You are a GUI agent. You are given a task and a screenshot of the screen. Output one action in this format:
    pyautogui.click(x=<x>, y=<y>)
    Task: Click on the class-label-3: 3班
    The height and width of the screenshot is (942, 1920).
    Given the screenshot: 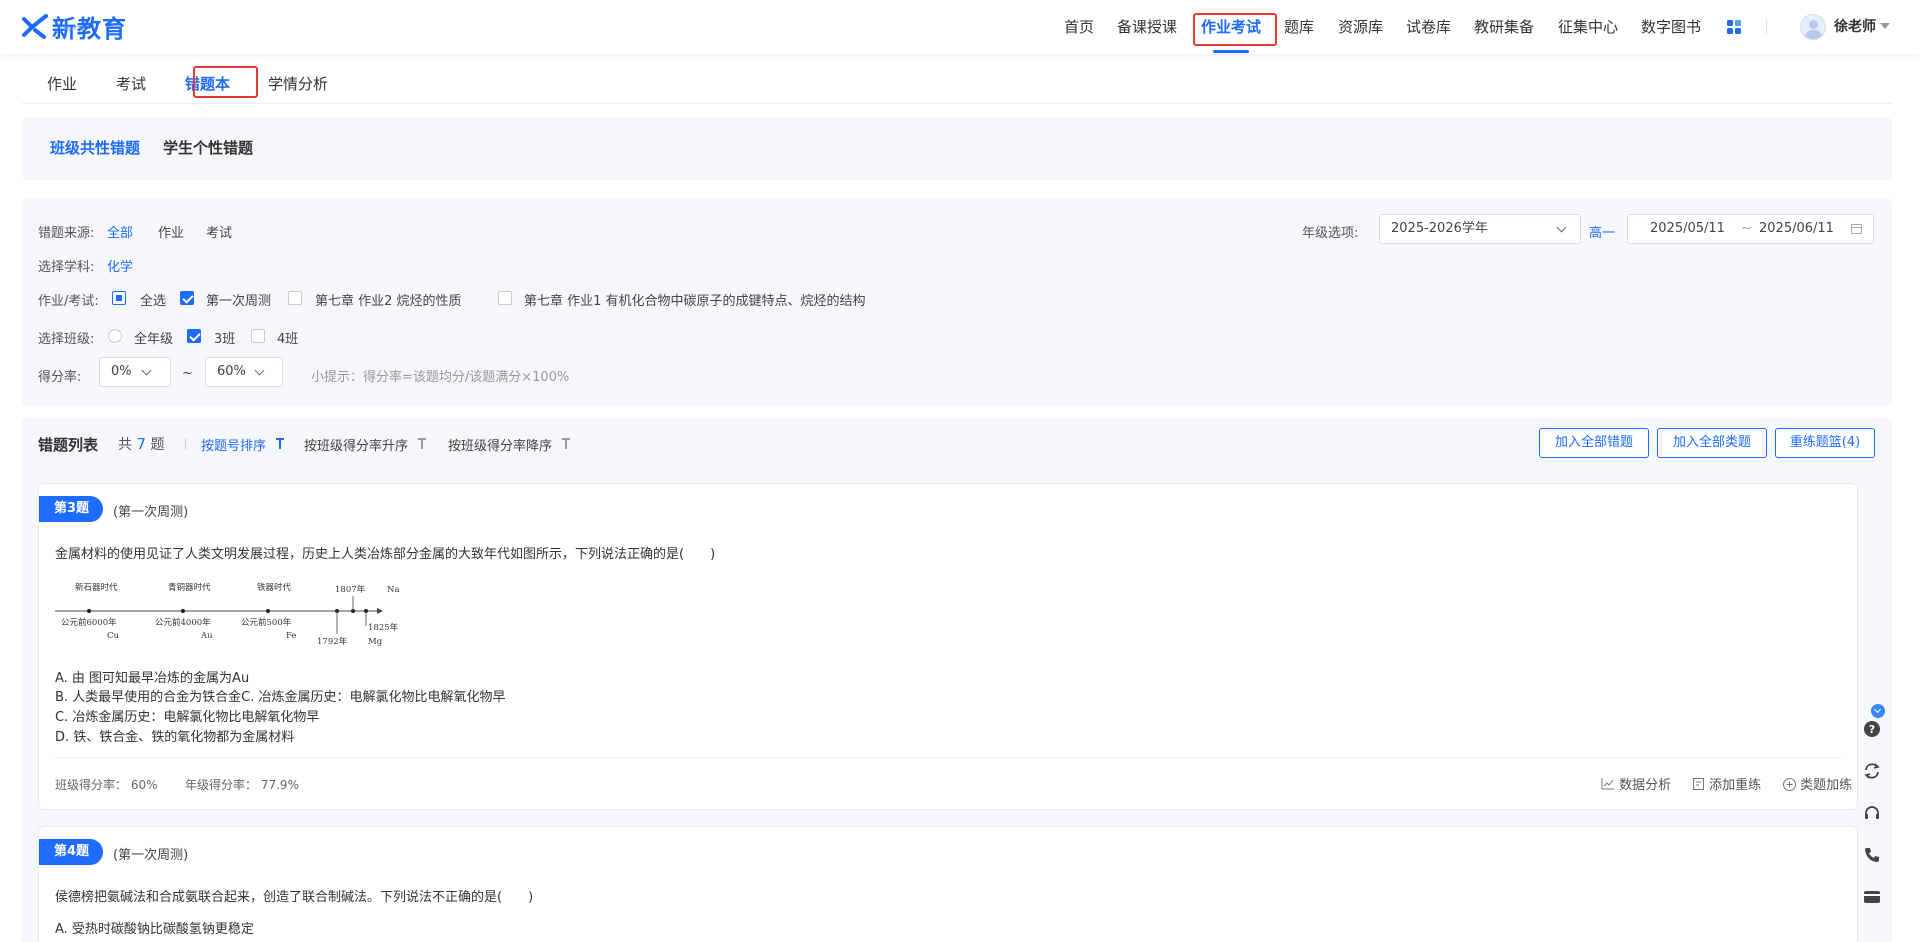 What is the action you would take?
    pyautogui.click(x=224, y=337)
    